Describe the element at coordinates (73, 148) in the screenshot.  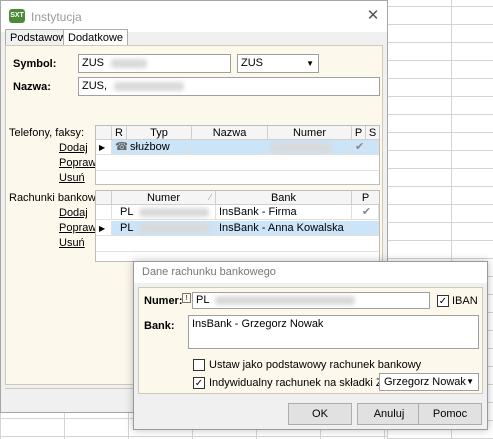
I see `phone-add-link: Dodaj` at that location.